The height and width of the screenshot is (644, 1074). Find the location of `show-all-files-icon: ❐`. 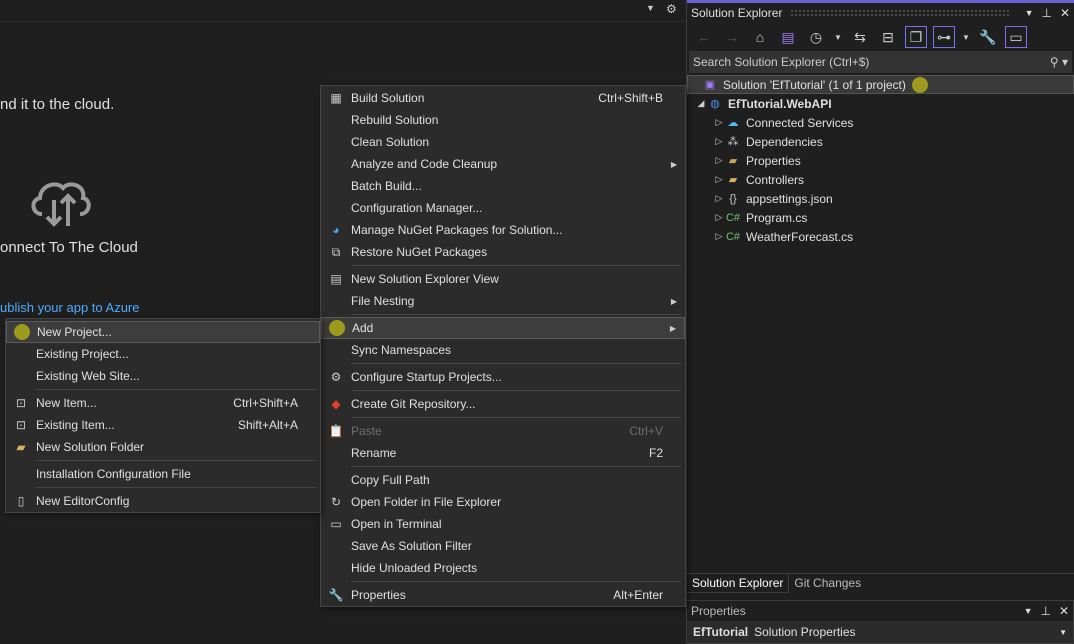

show-all-files-icon: ❐ is located at coordinates (916, 37).